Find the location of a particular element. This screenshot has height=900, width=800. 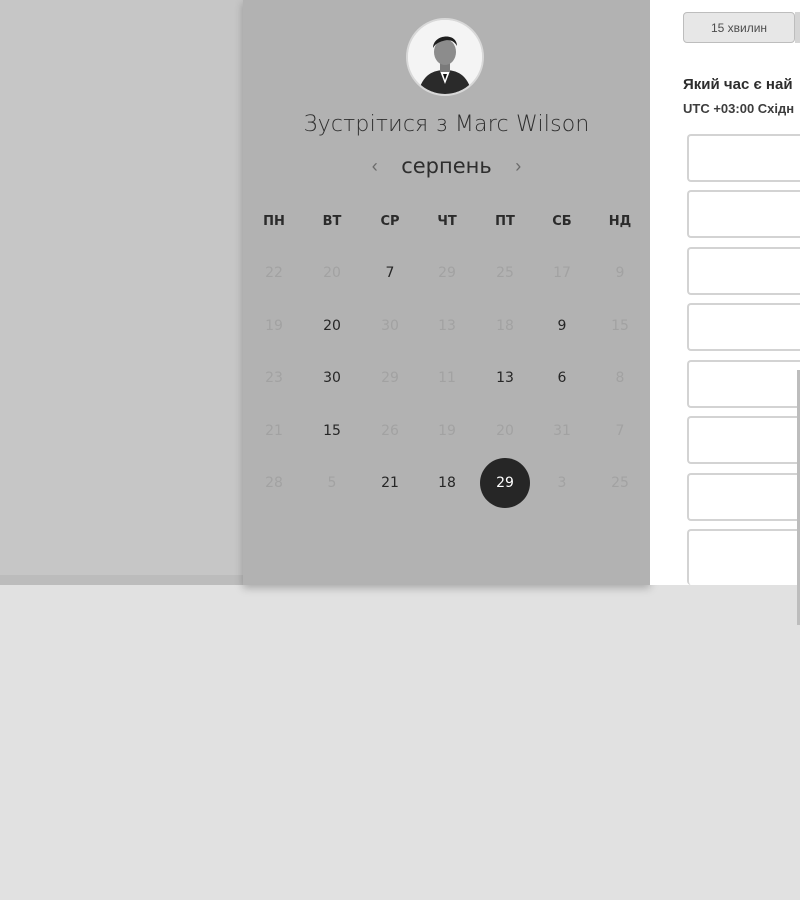

calendar-day: 6 is located at coordinates (562, 378).